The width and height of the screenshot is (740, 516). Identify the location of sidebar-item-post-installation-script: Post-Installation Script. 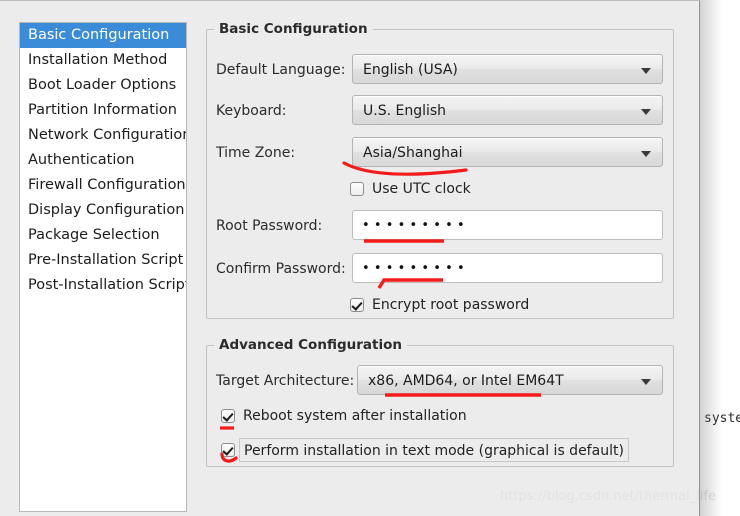
(103, 285).